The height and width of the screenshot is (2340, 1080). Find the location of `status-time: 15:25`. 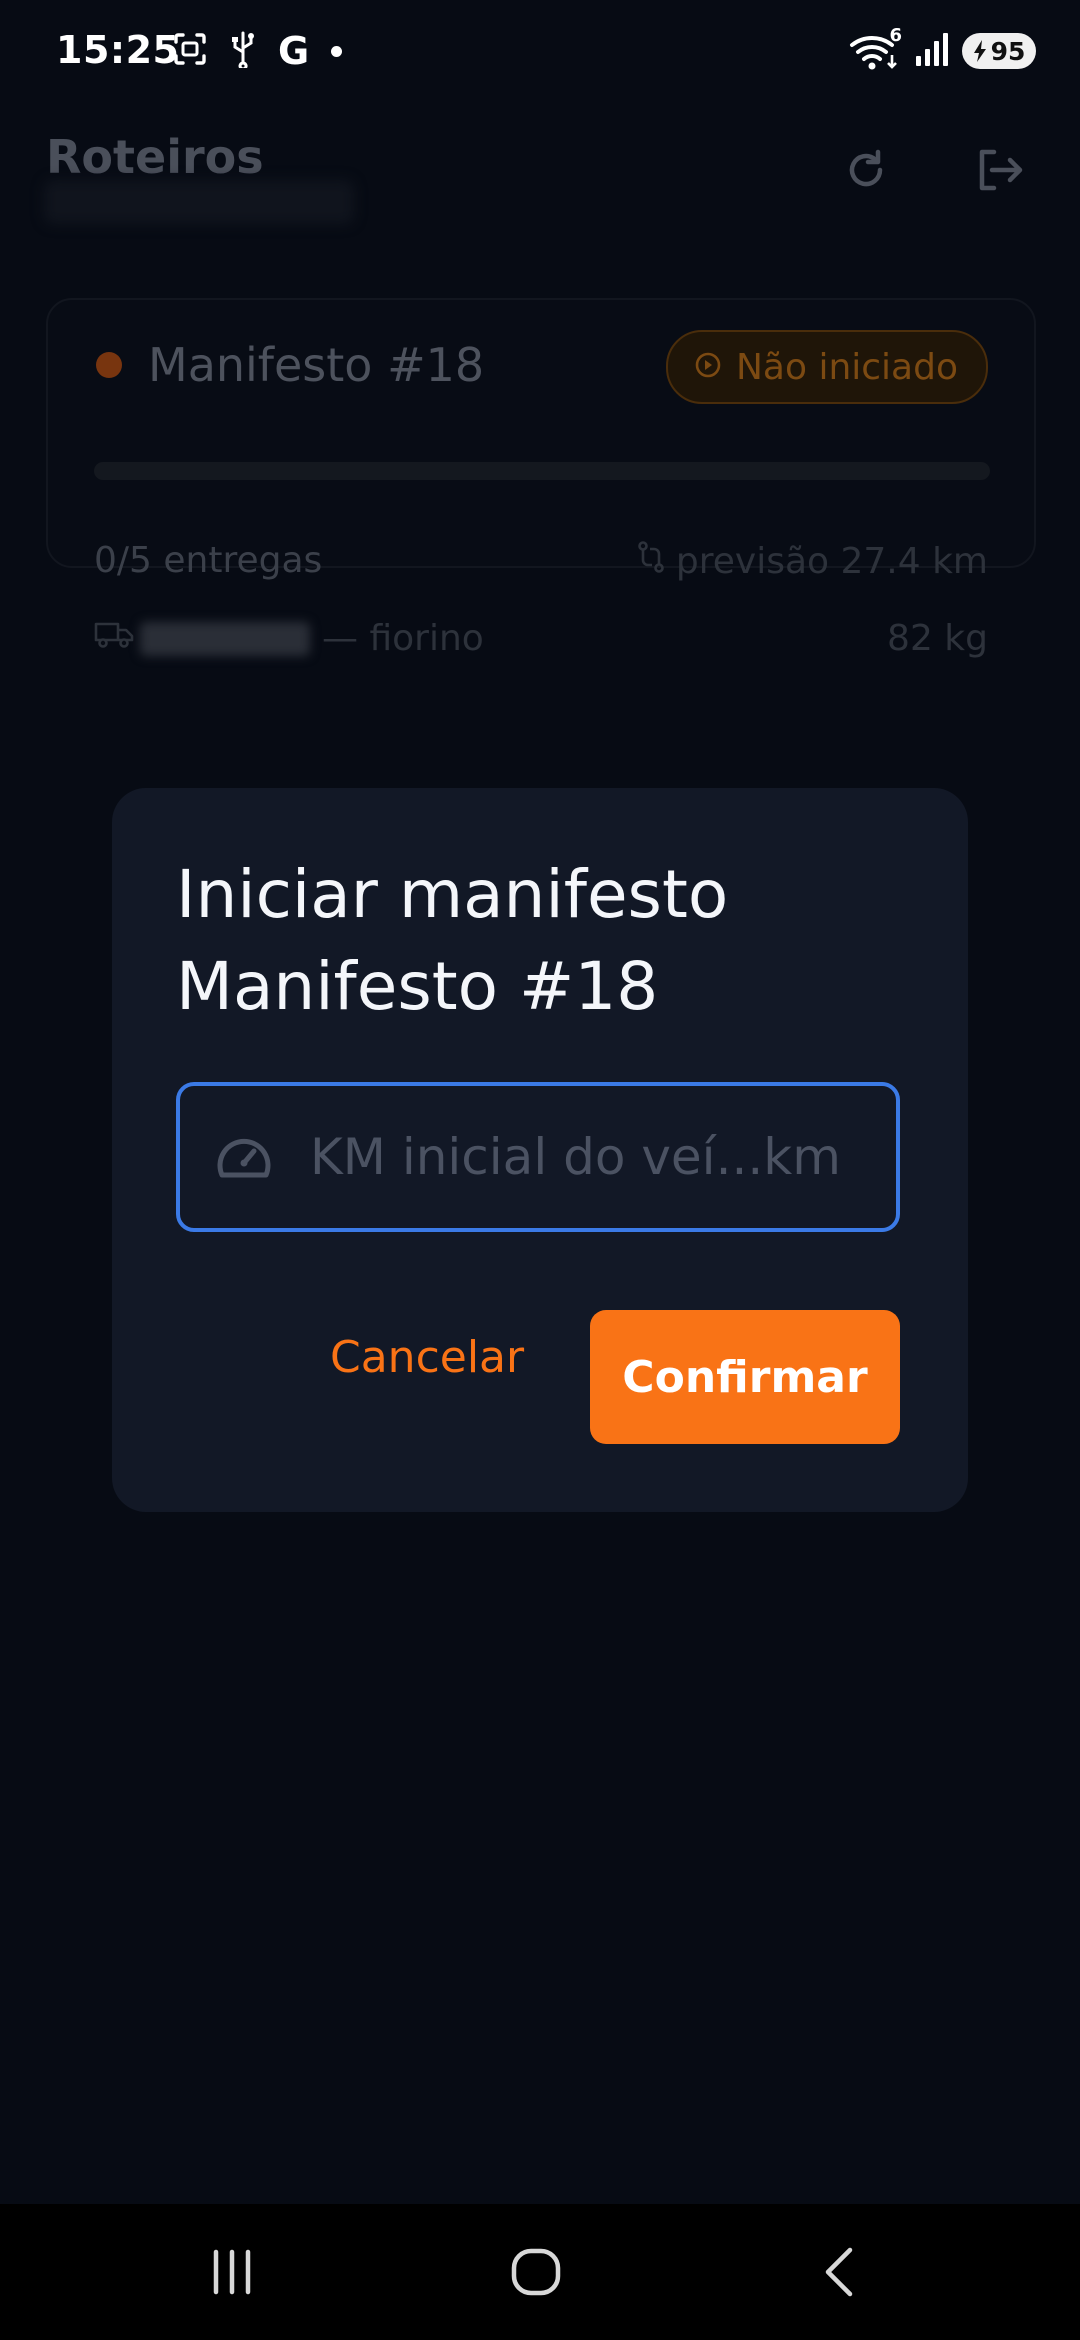

status-time: 15:25 is located at coordinates (118, 50).